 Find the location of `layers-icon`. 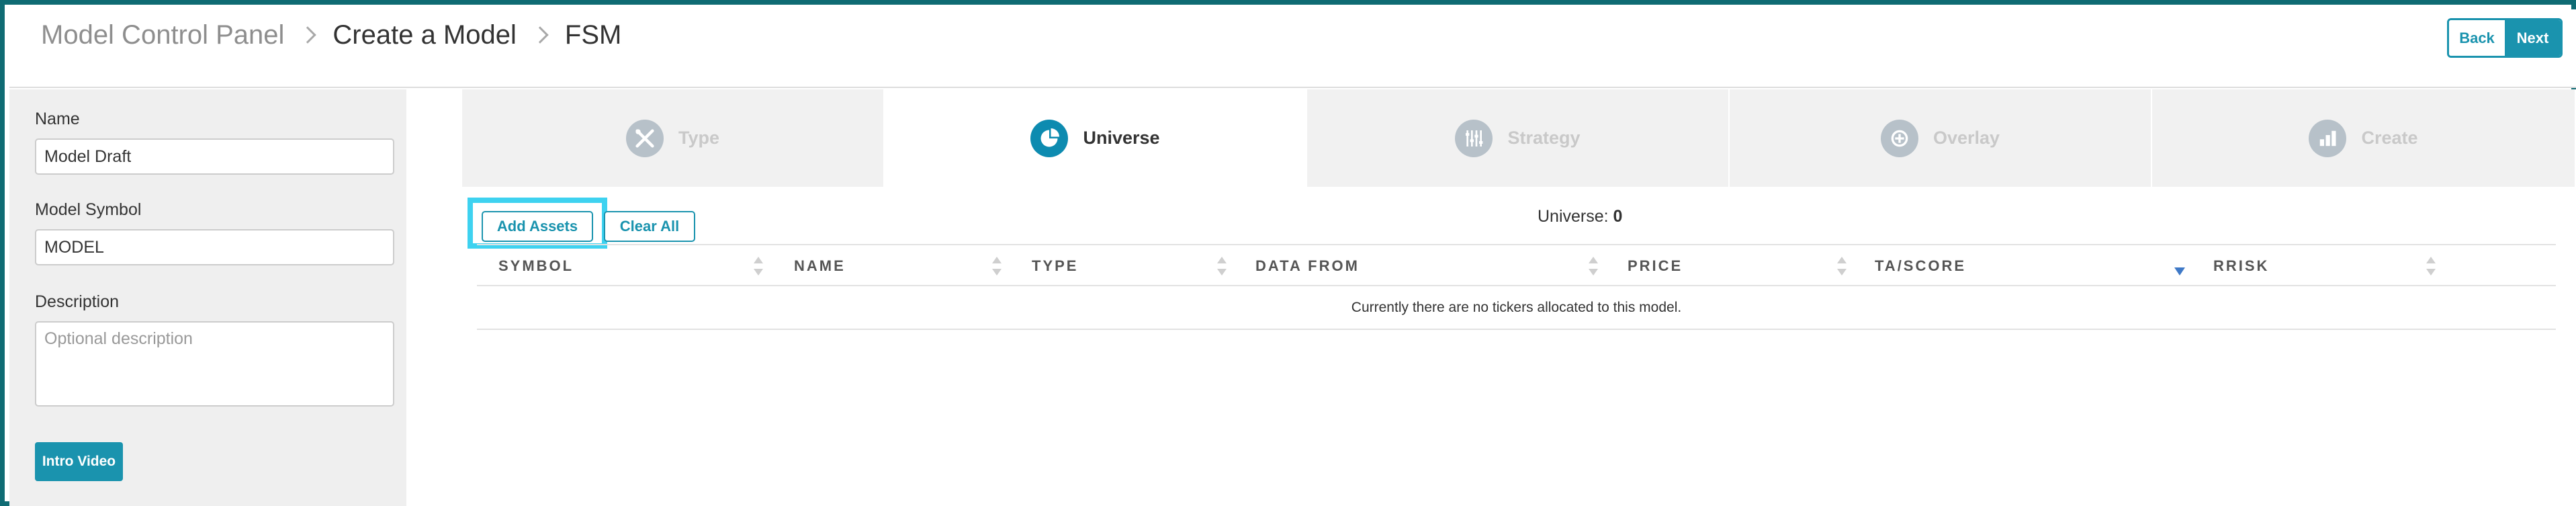

layers-icon is located at coordinates (1899, 138).